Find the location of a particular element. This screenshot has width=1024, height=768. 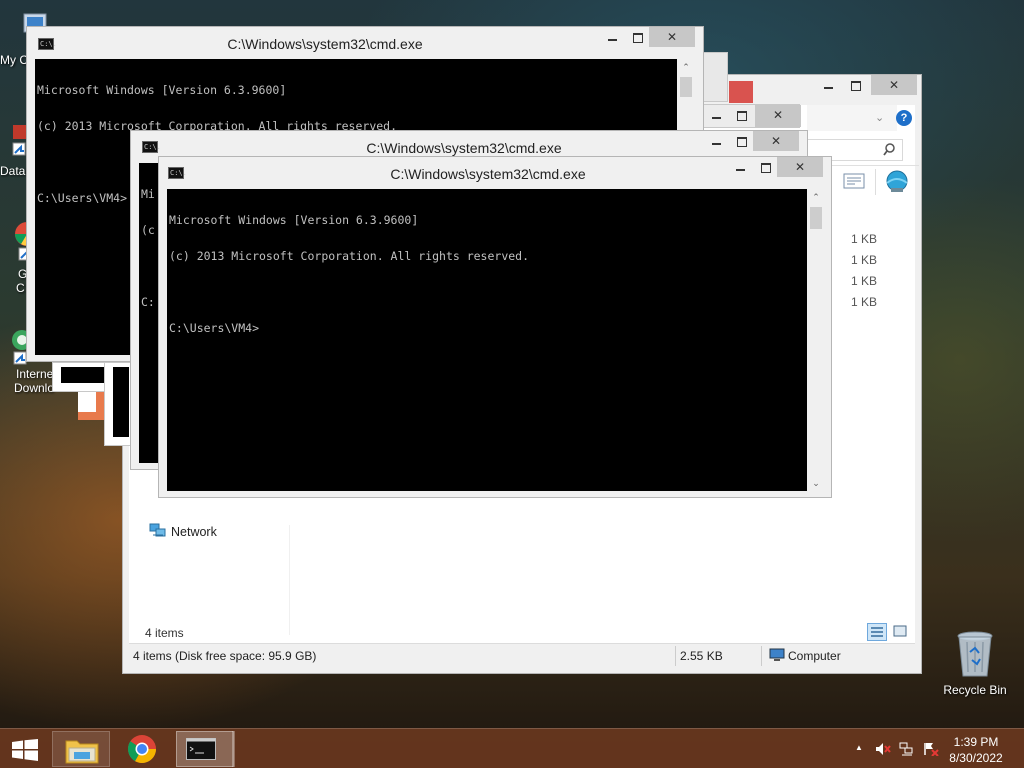

windows-logo-icon is located at coordinates (25, 750).